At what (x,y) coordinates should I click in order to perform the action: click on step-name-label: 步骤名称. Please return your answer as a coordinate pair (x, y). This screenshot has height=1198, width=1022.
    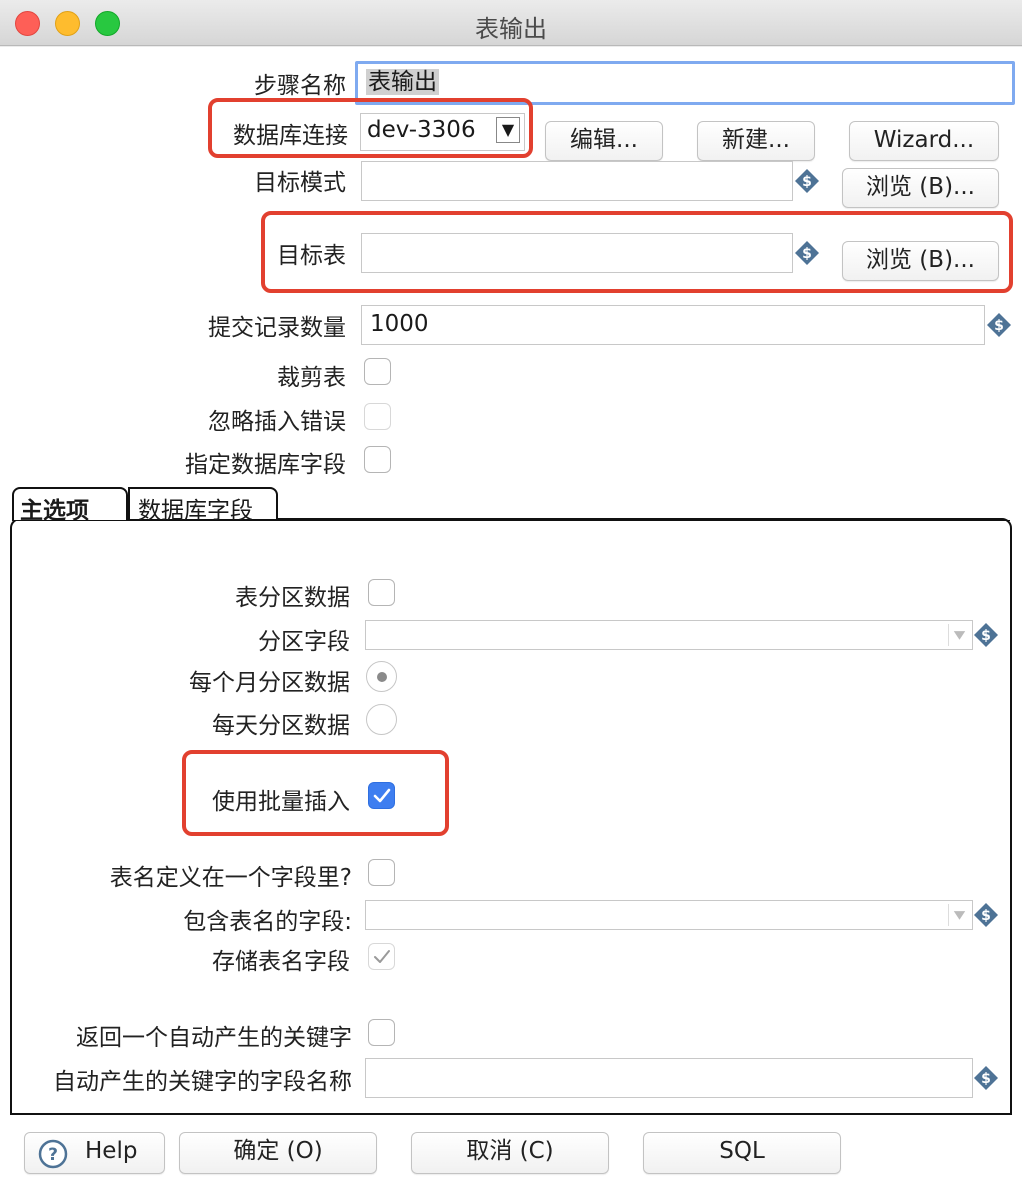
    Looking at the image, I should click on (300, 86).